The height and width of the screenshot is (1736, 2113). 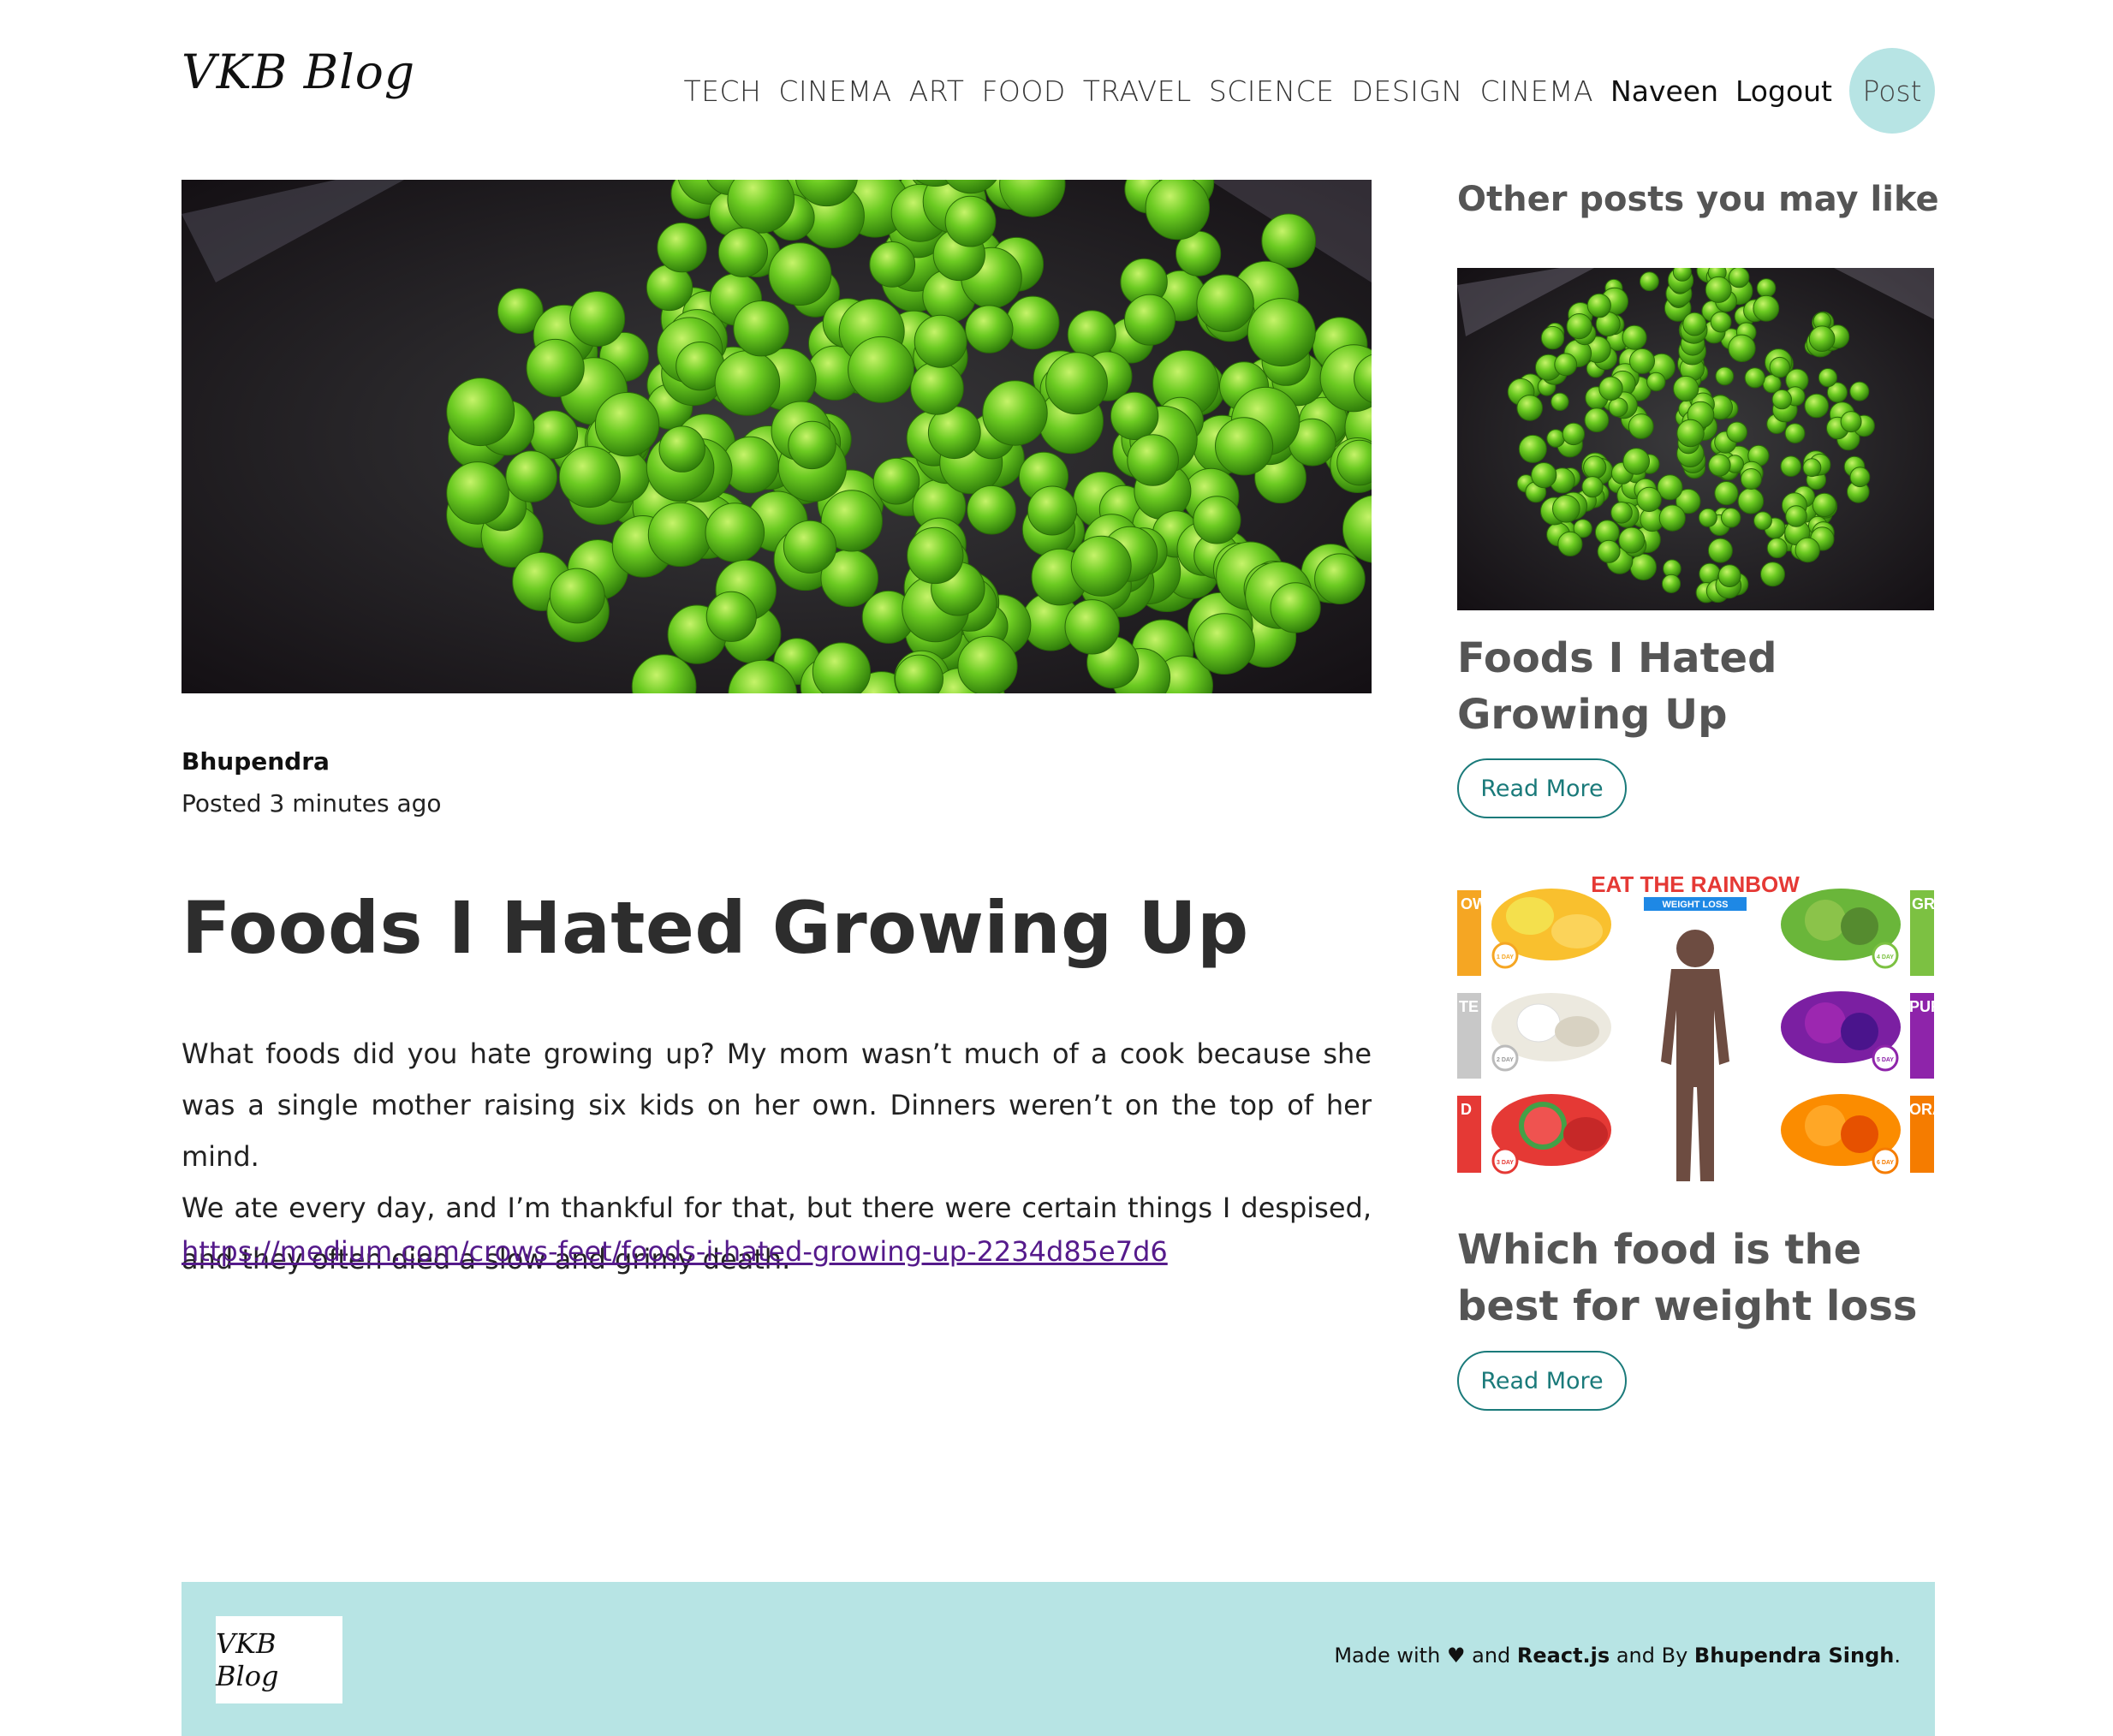 I want to click on footer-logo: VKB Blog, so click(x=279, y=1660).